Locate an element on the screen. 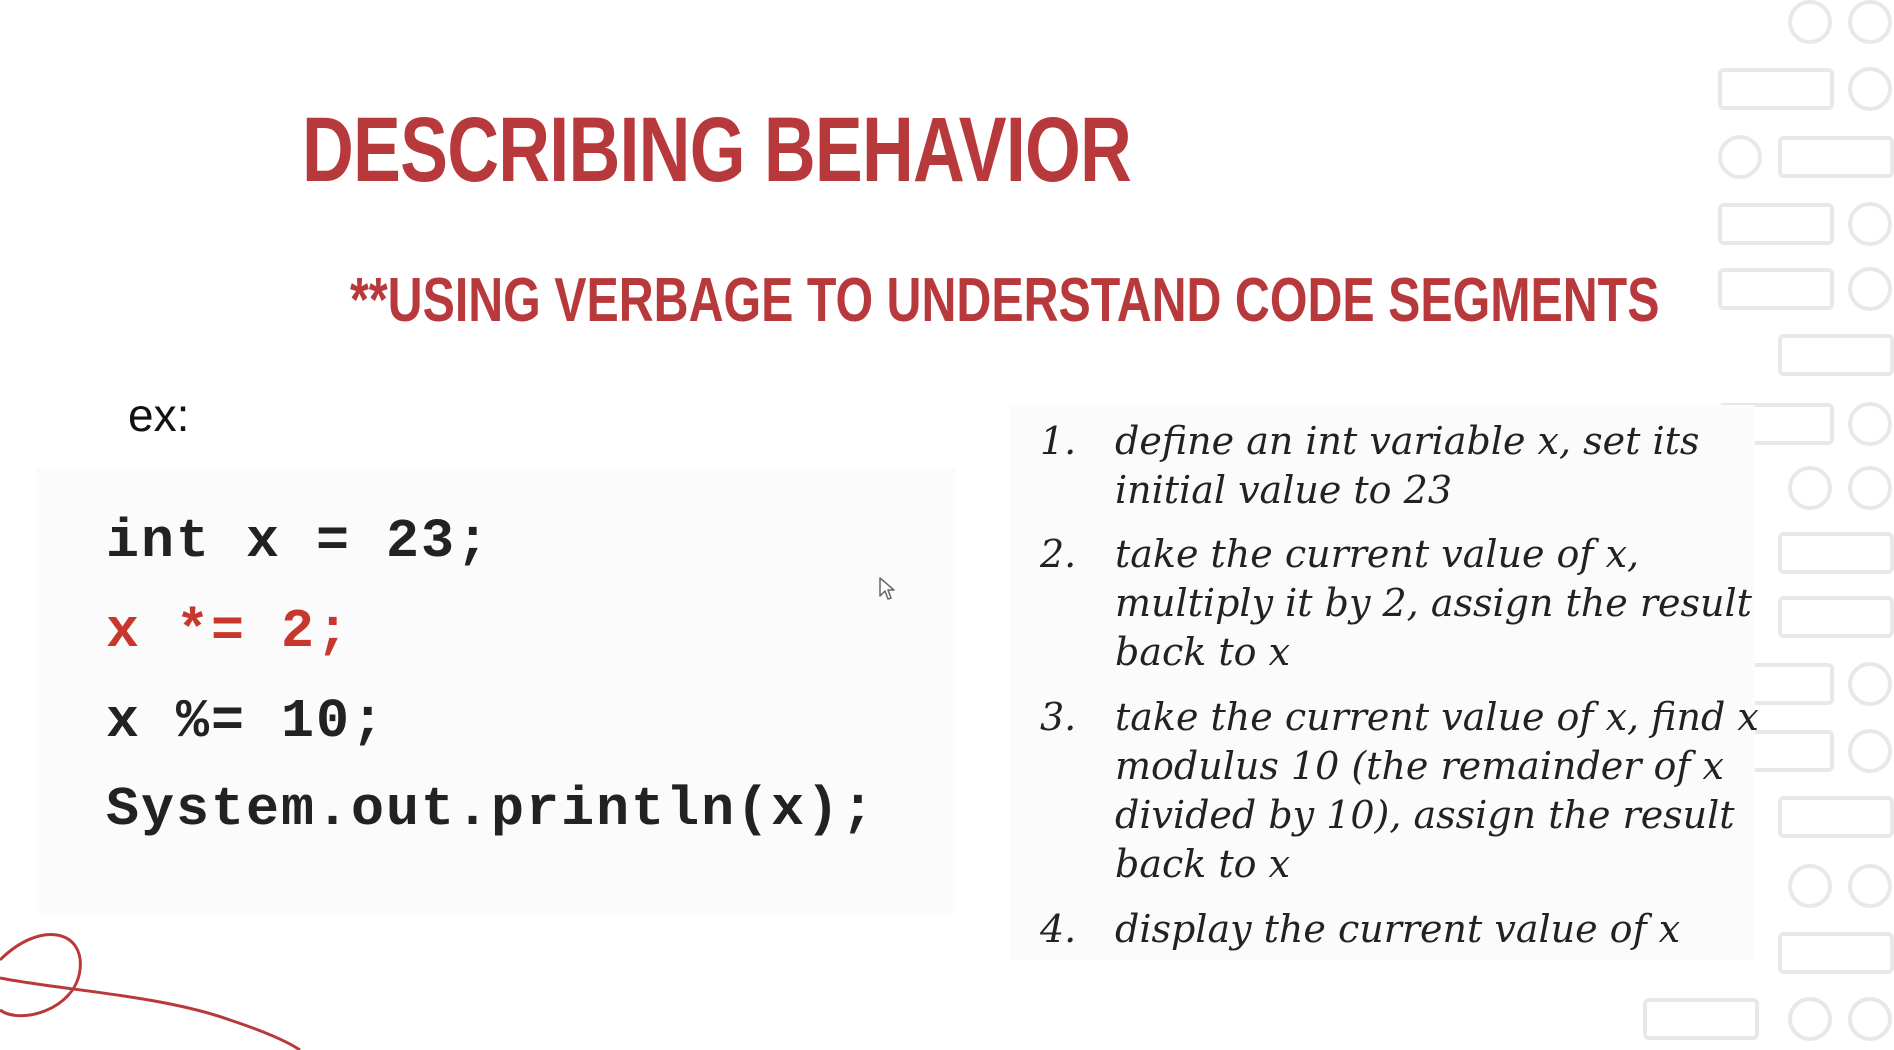 This screenshot has width=1894, height=1050. mouse-pointer-icon is located at coordinates (887, 589).